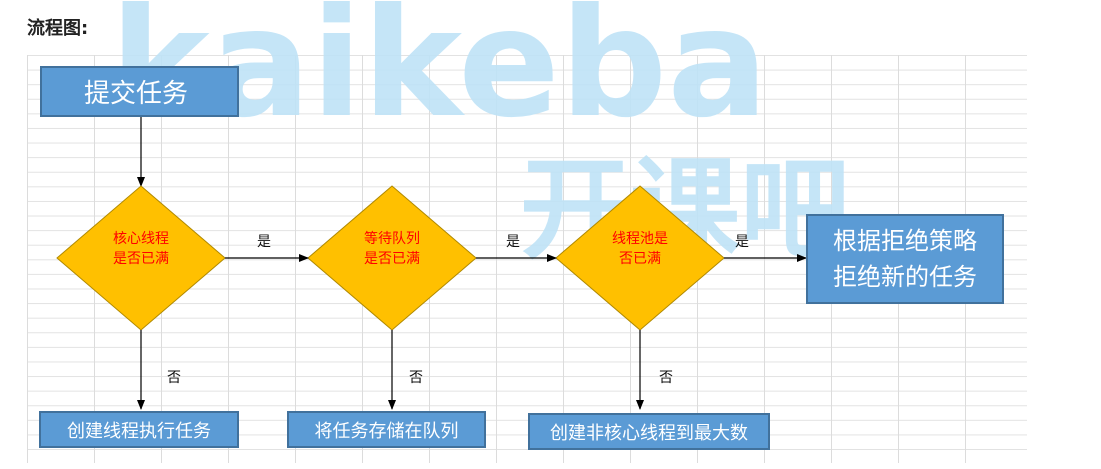 The height and width of the screenshot is (469, 1101). Describe the element at coordinates (905, 277) in the screenshot. I see `node-reject-line2: 拒绝新的任务` at that location.